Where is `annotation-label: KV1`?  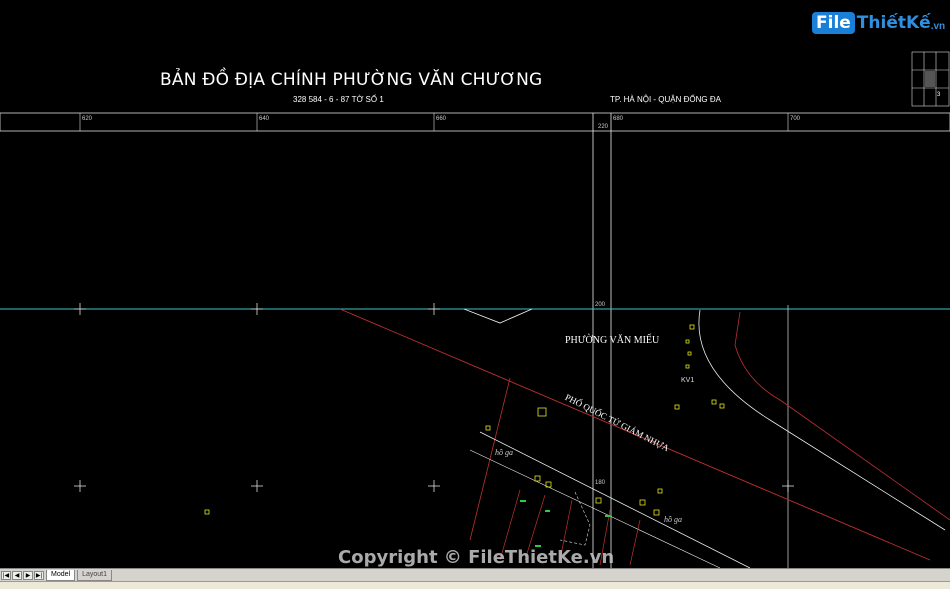
annotation-label: KV1 is located at coordinates (688, 380).